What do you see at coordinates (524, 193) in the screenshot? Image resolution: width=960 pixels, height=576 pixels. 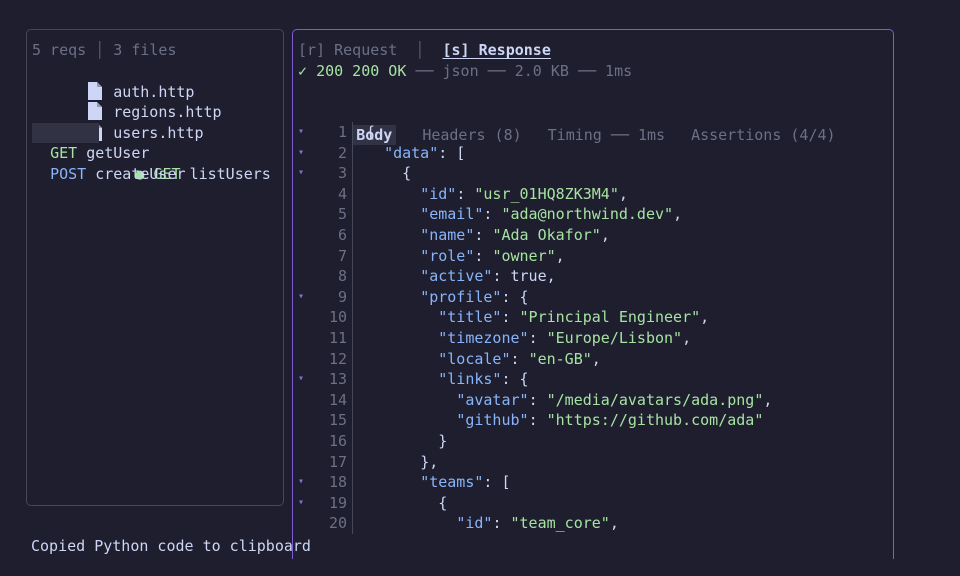 I see `code-text: "id": "usr_01HQ8ZK3M4",` at bounding box center [524, 193].